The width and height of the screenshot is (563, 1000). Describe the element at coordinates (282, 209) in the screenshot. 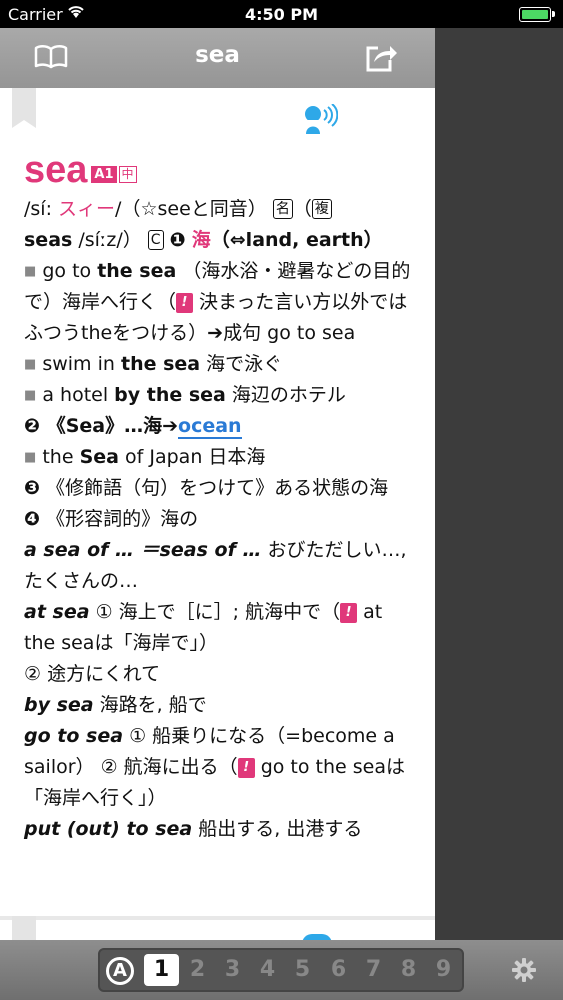

I see `pos-badge: 名` at that location.